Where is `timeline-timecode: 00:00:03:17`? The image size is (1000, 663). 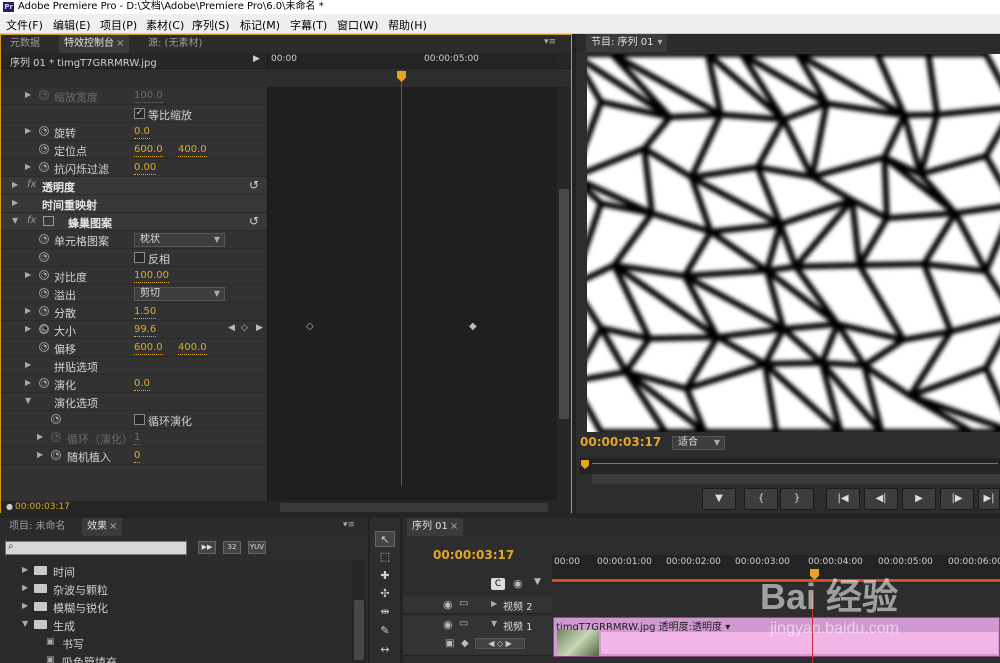
timeline-timecode: 00:00:03:17 is located at coordinates (473, 555).